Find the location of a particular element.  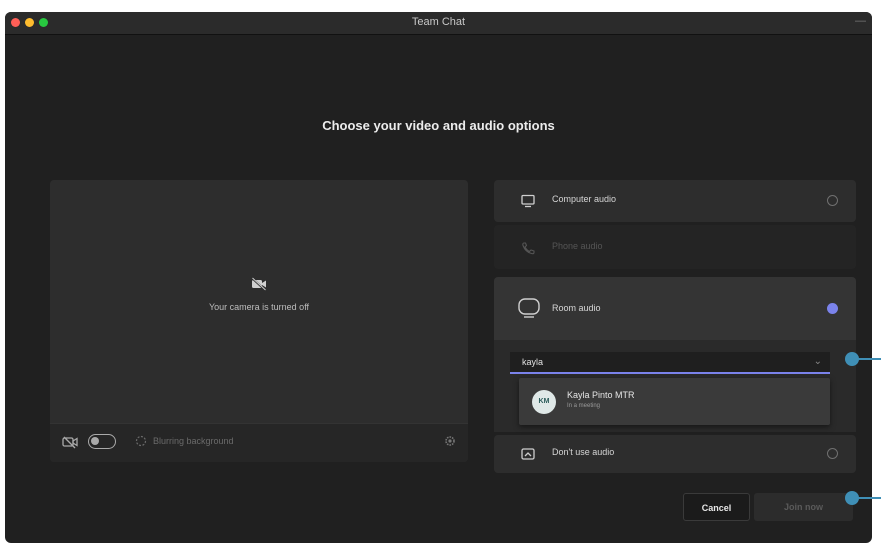

room-suggestion: KM Kayla Pinto MTR In a meeting is located at coordinates (674, 401).